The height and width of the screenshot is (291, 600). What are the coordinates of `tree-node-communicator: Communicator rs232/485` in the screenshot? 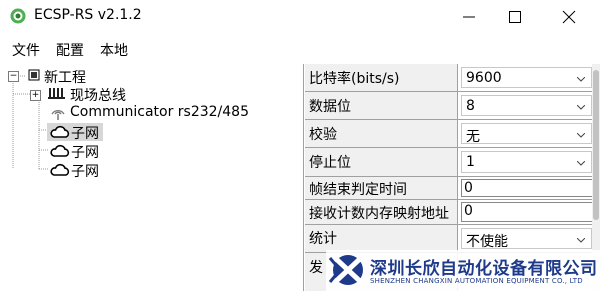 It's located at (128, 113).